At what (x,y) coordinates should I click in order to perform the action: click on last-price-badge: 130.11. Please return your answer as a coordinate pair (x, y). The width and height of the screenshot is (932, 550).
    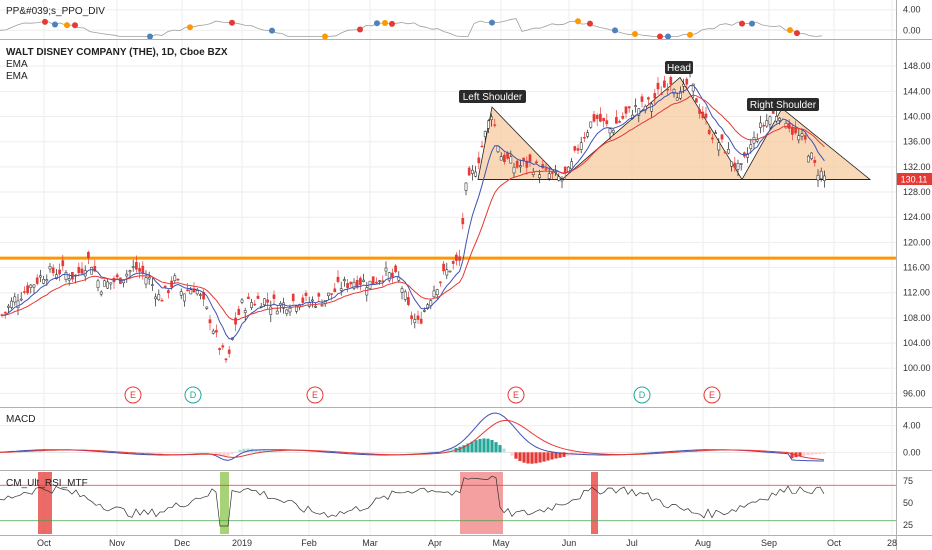
    Looking at the image, I should click on (914, 179).